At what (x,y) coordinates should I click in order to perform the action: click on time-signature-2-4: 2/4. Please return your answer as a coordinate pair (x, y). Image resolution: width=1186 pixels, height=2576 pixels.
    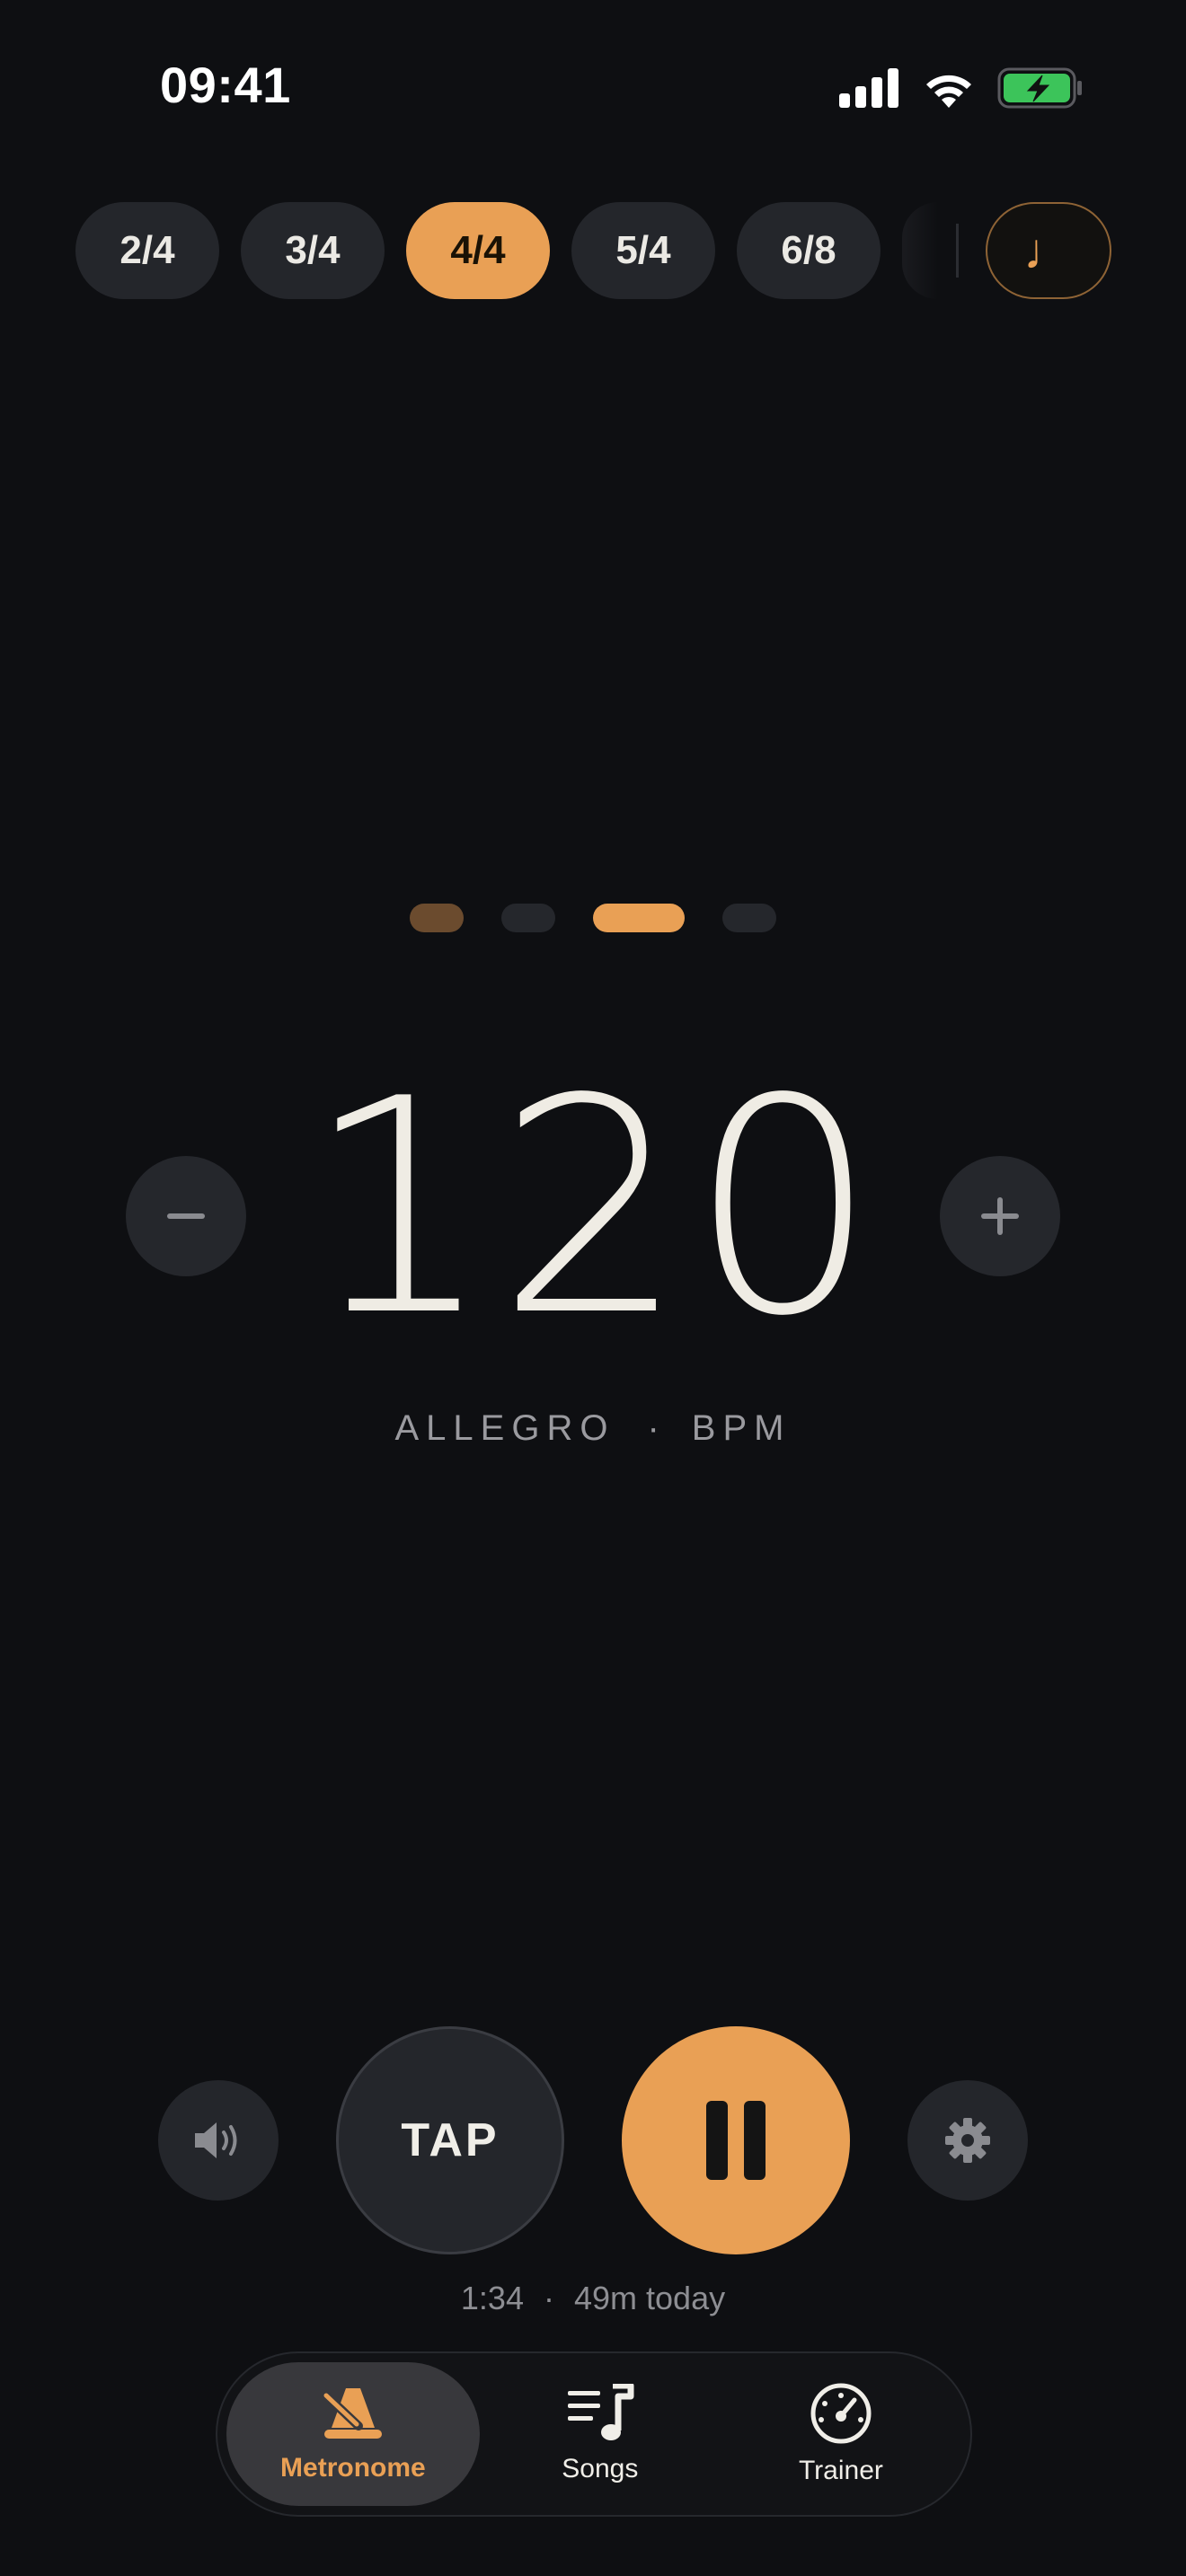
    Looking at the image, I should click on (147, 250).